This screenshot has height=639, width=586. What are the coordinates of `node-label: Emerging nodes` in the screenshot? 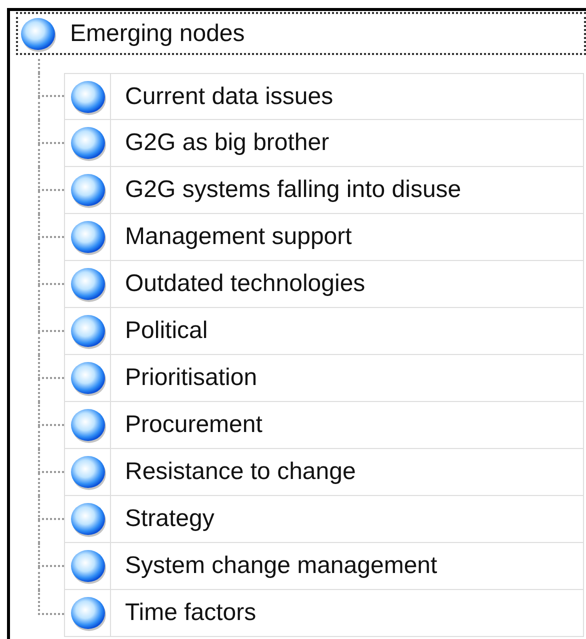 It's located at (157, 33).